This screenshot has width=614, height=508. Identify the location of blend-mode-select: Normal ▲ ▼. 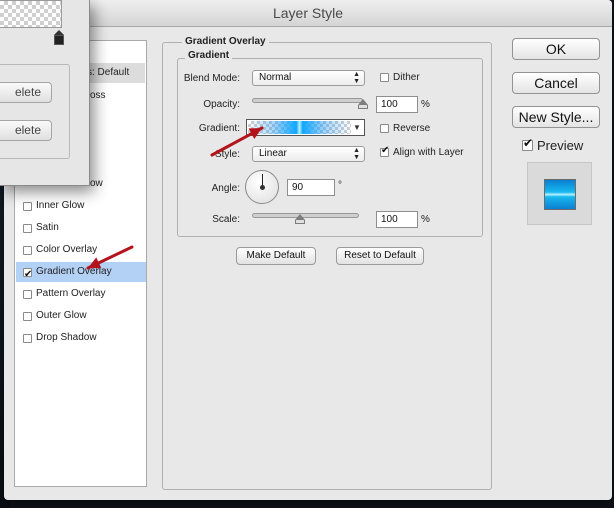
(308, 78).